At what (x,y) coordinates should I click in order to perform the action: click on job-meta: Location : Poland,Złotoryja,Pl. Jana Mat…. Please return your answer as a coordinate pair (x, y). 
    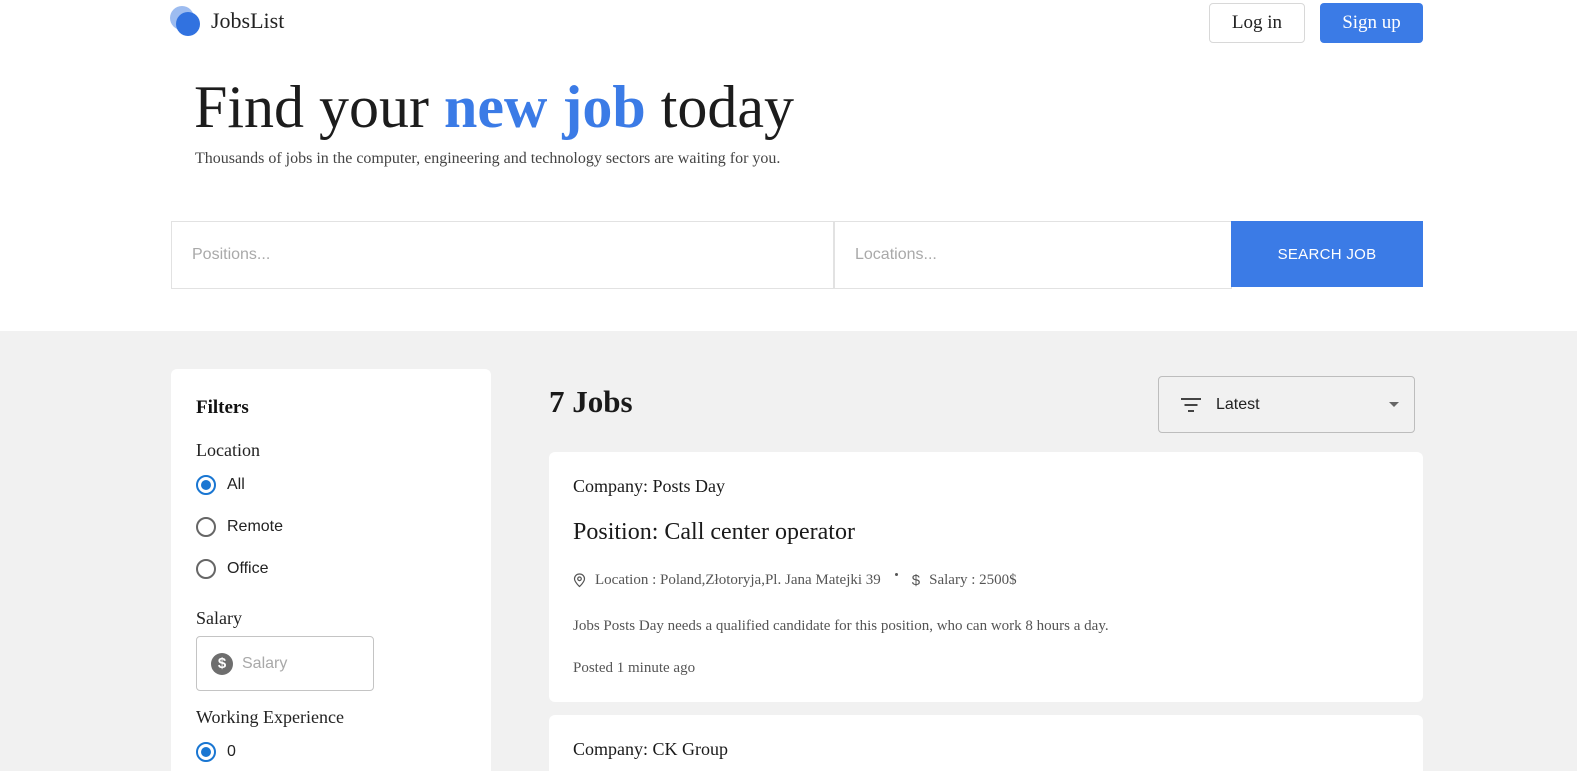
    Looking at the image, I should click on (795, 580).